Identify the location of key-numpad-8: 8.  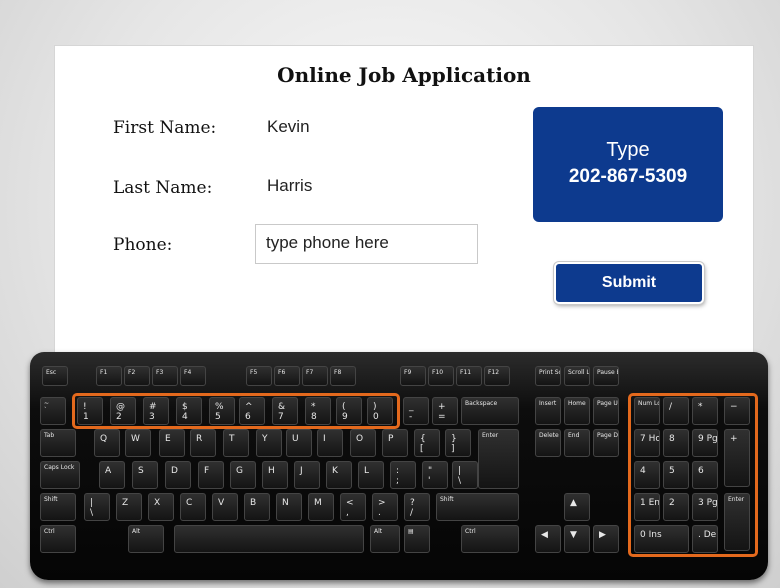
(676, 443).